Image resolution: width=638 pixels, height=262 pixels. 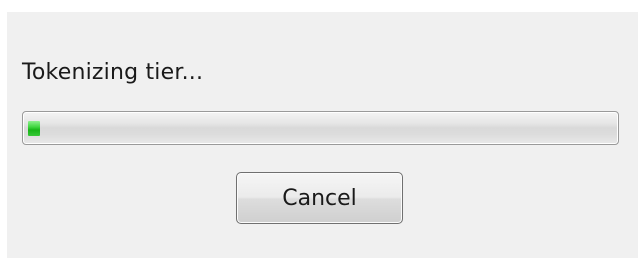 I want to click on progress-bar, so click(x=320, y=128).